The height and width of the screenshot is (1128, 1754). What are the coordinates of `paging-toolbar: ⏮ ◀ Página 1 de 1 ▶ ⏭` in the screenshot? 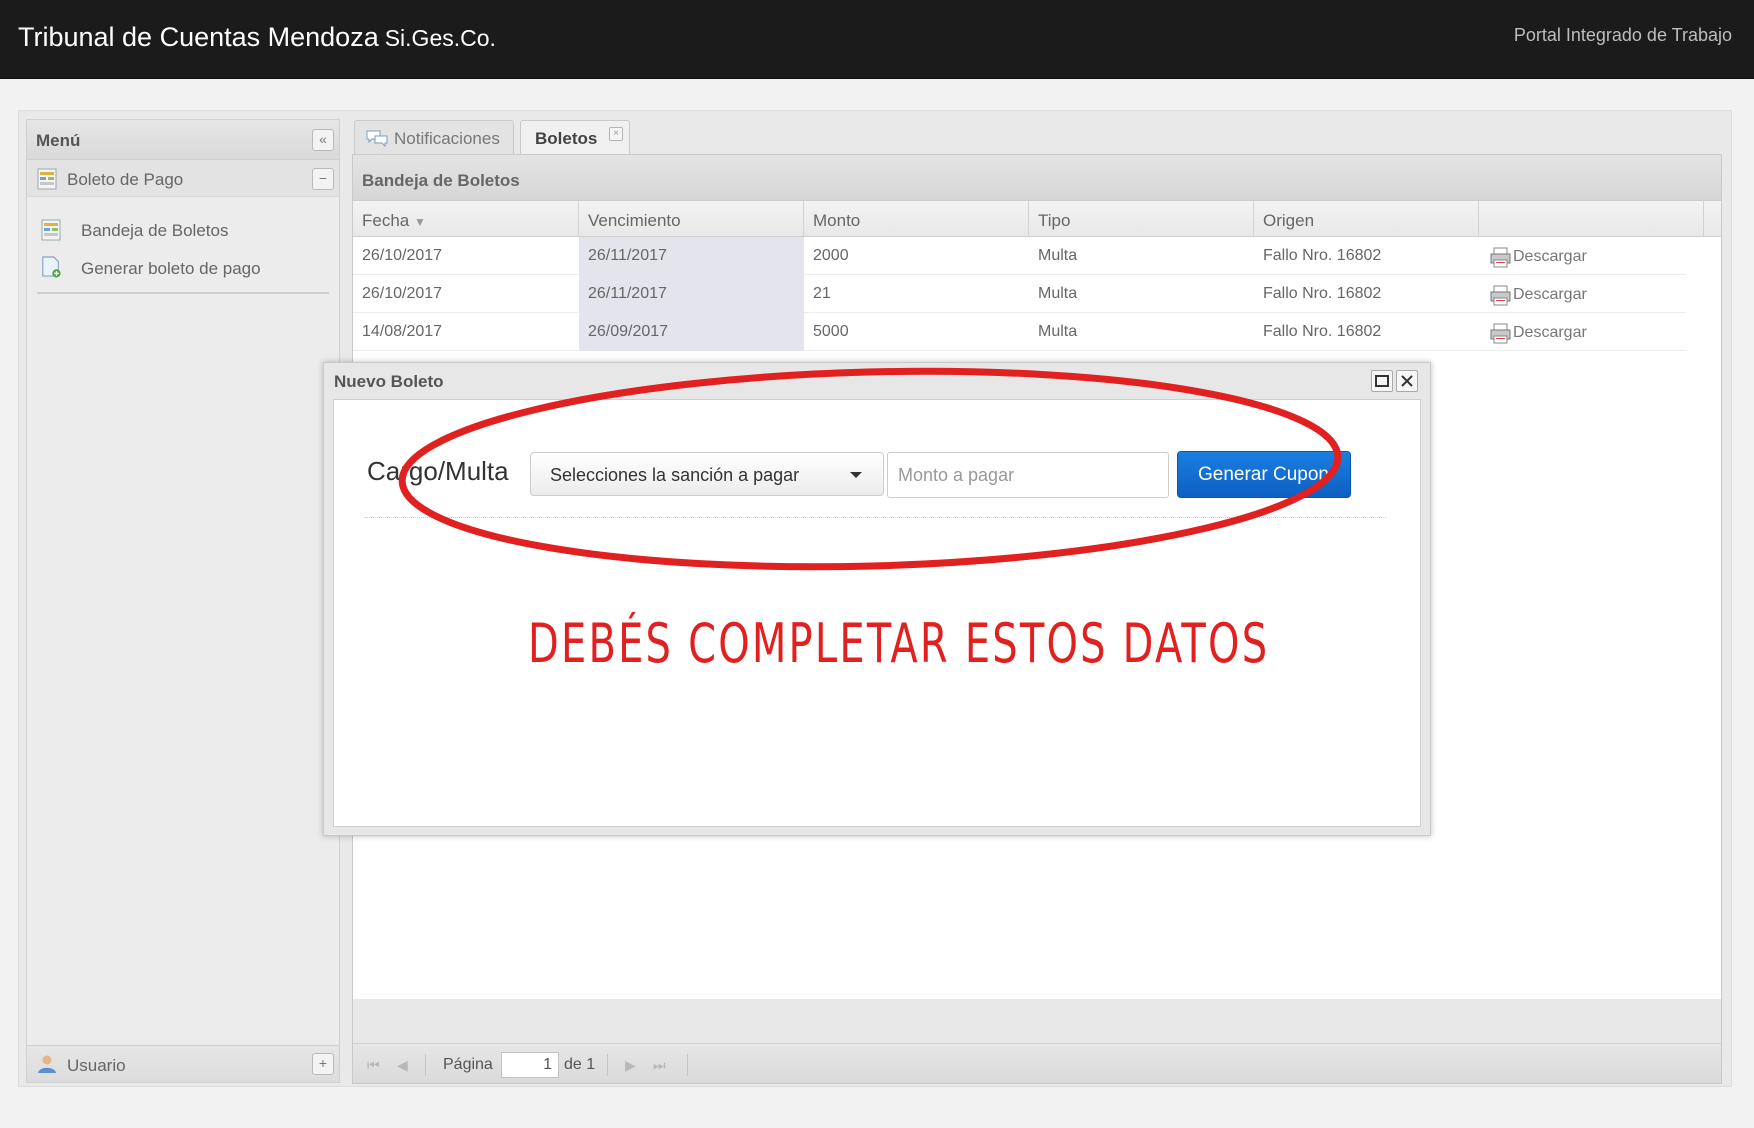 It's located at (1037, 1063).